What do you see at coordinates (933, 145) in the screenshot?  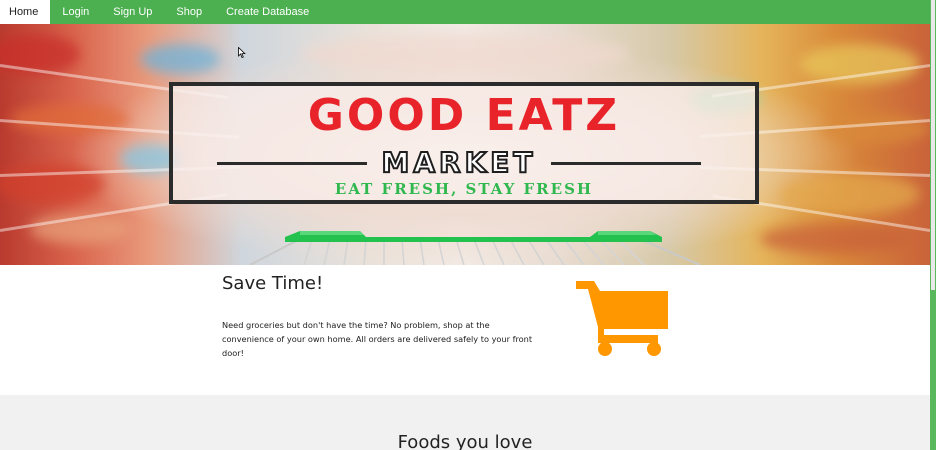 I see `scrollbar-thumb` at bounding box center [933, 145].